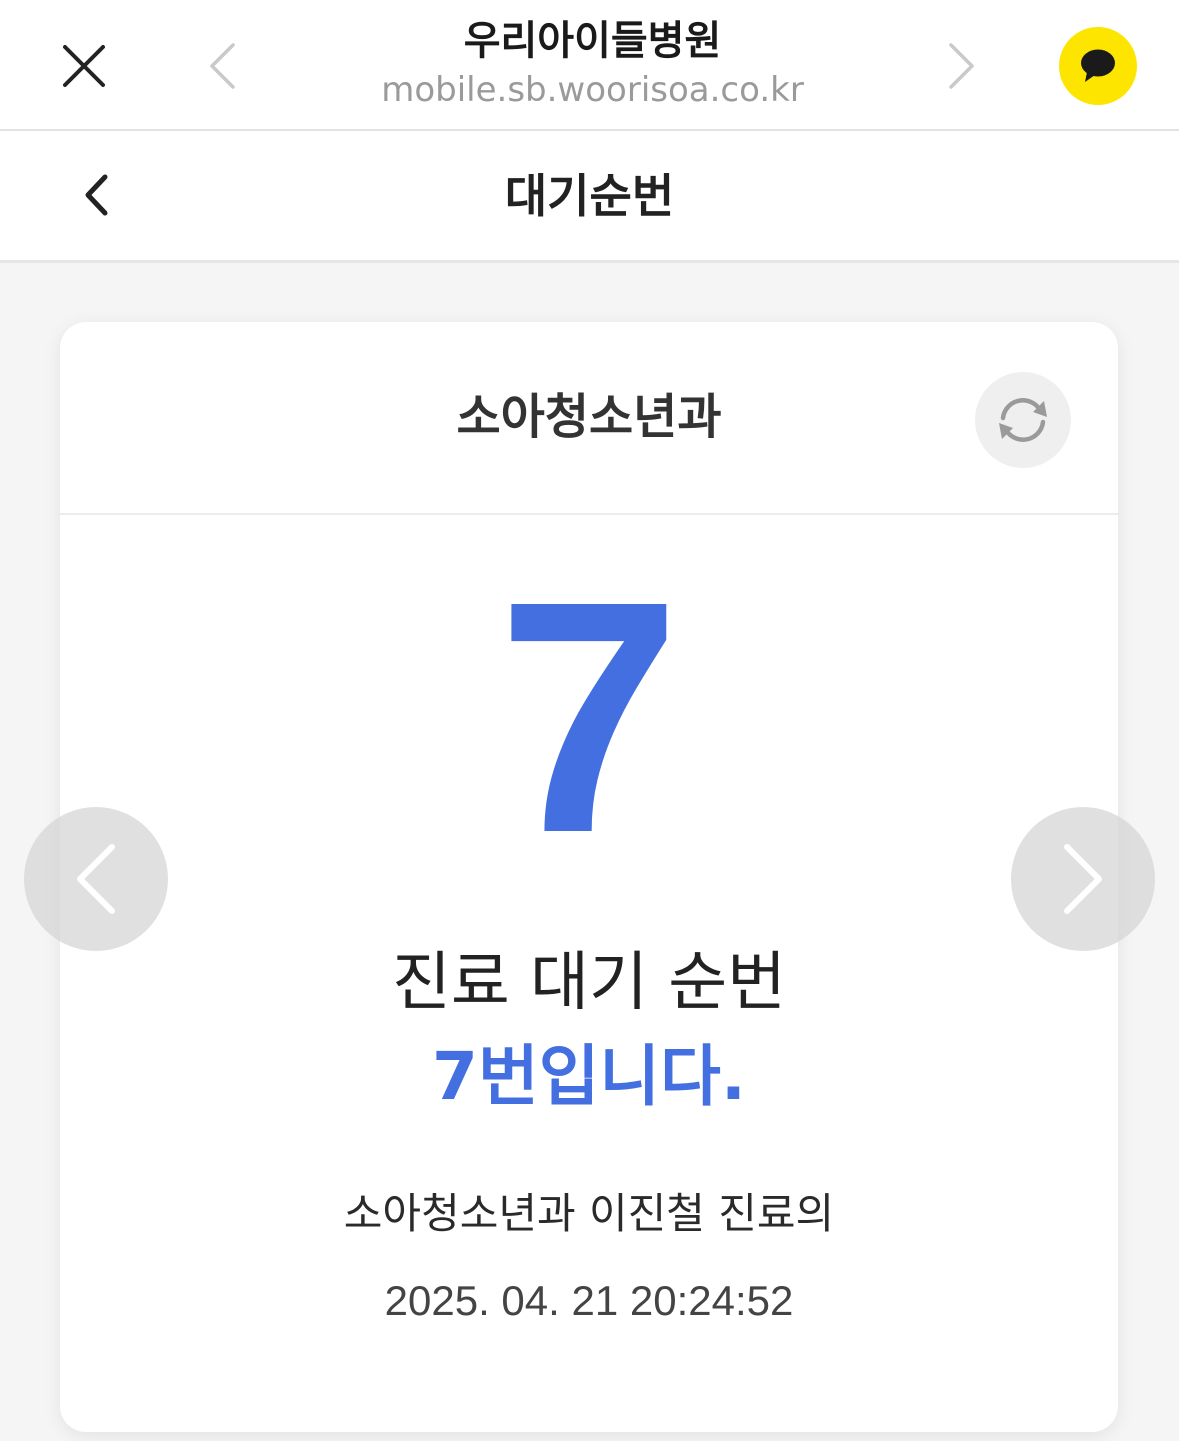  I want to click on kakao-talk-icon, so click(1098, 65).